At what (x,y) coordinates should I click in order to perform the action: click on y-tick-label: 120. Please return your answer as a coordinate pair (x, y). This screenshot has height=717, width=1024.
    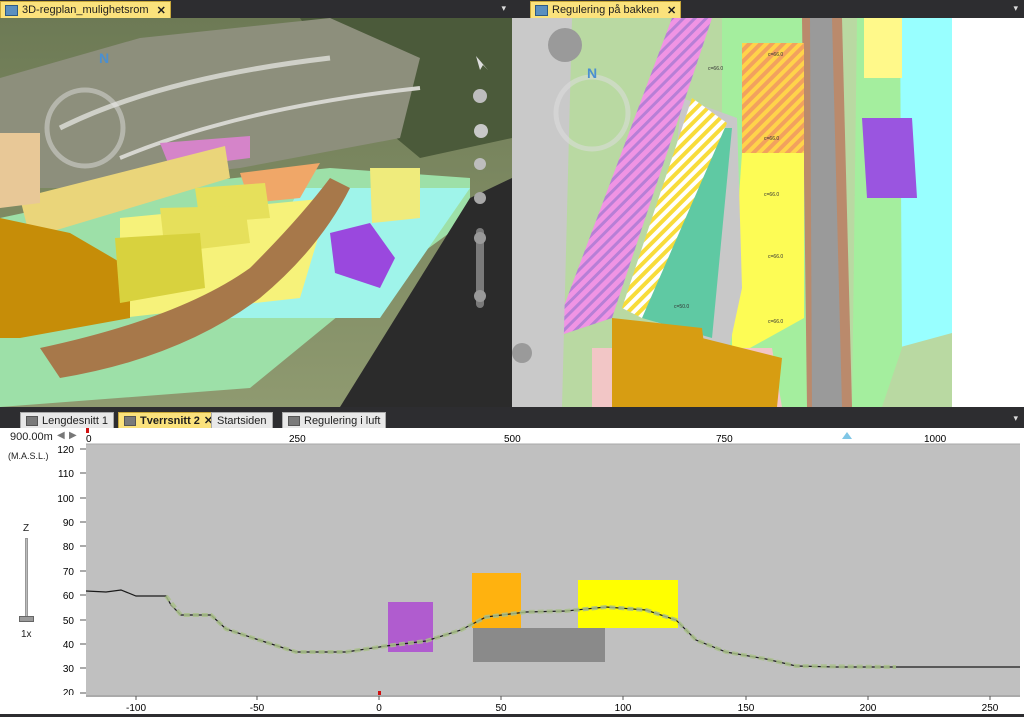
    Looking at the image, I should click on (65, 450).